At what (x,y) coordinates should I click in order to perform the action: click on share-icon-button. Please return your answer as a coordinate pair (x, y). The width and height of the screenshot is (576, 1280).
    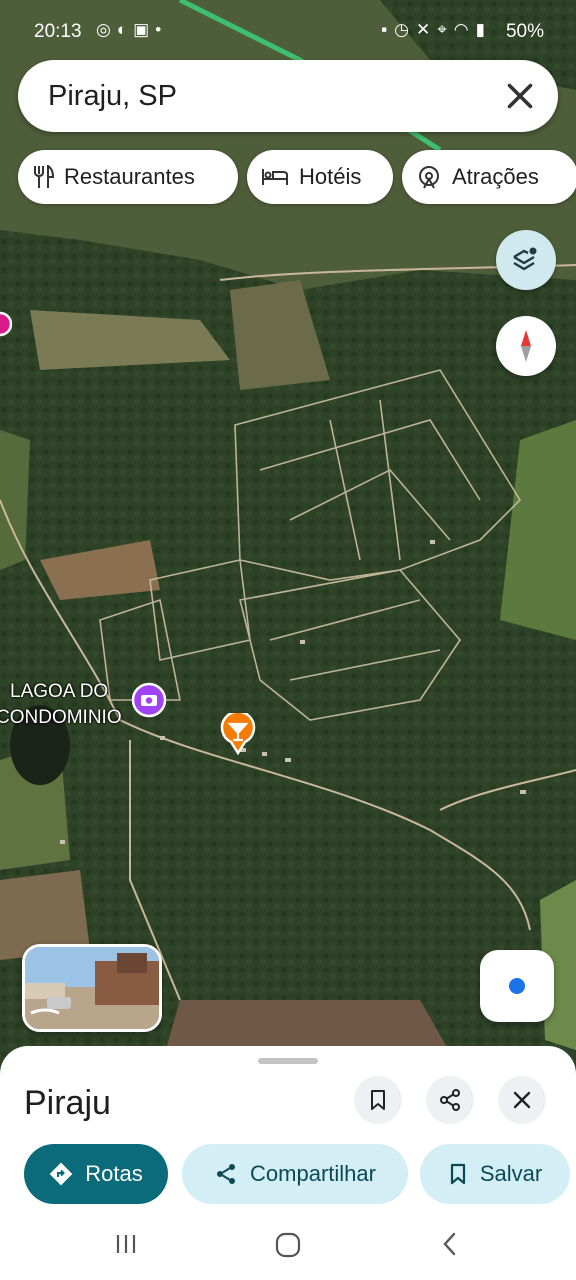
    Looking at the image, I should click on (450, 1100).